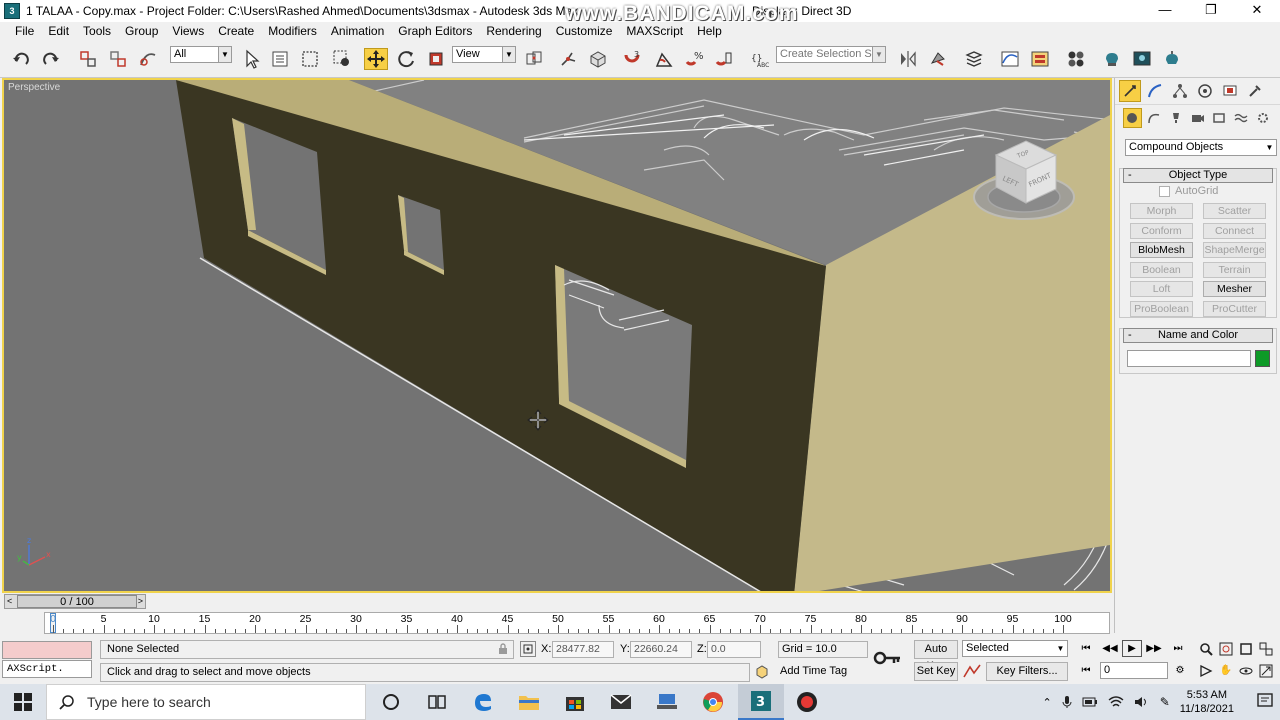 This screenshot has height=720, width=1280. I want to click on bandicam-recording-icon, so click(807, 702).